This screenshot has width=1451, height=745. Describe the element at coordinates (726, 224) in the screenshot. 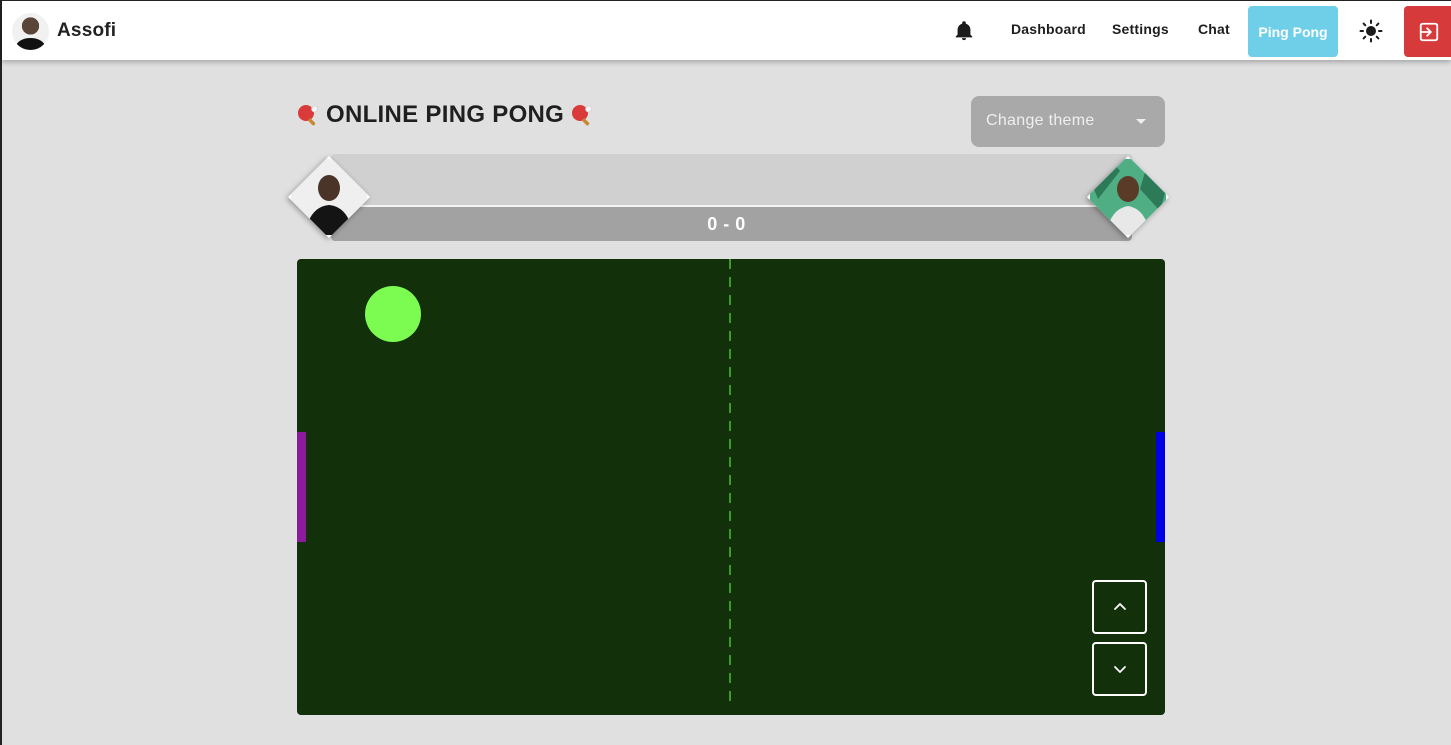

I see `match-score: 0 - 0` at that location.